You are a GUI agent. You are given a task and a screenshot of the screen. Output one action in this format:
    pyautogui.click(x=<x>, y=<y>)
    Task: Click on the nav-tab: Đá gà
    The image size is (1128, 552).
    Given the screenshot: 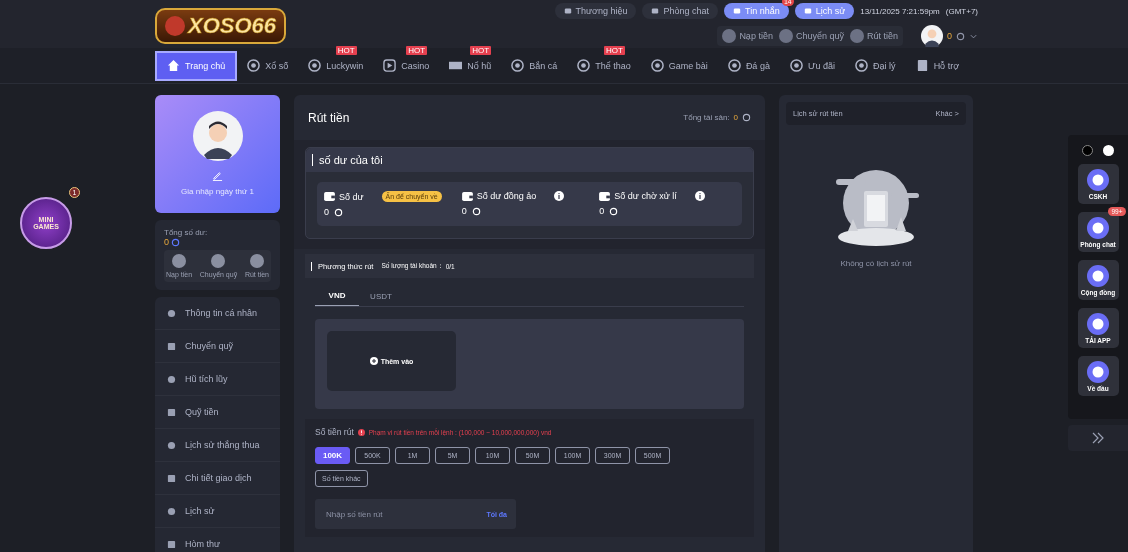 What is the action you would take?
    pyautogui.click(x=748, y=65)
    